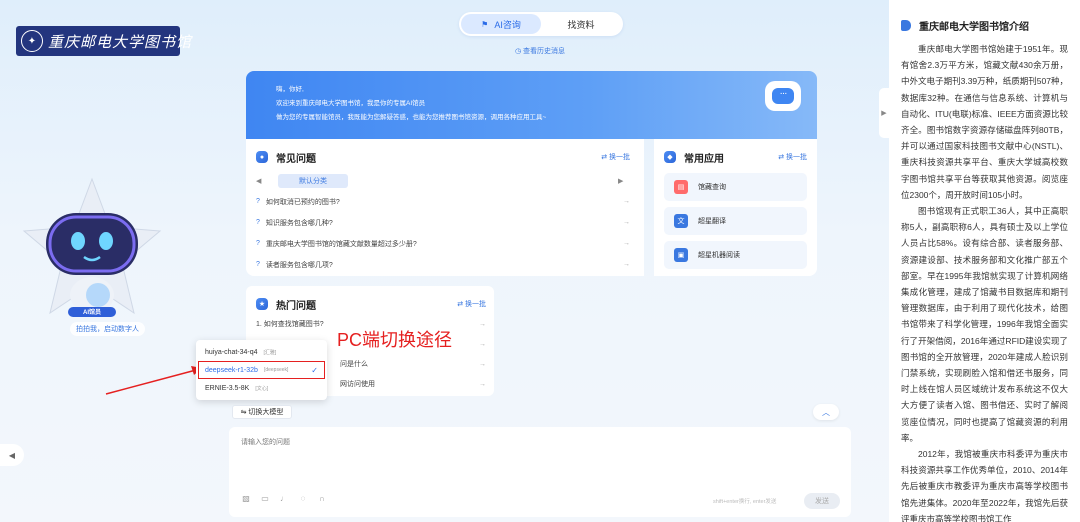 Image resolution: width=1080 pixels, height=522 pixels. What do you see at coordinates (296, 306) in the screenshot?
I see `hot-title: 热门问题` at bounding box center [296, 306].